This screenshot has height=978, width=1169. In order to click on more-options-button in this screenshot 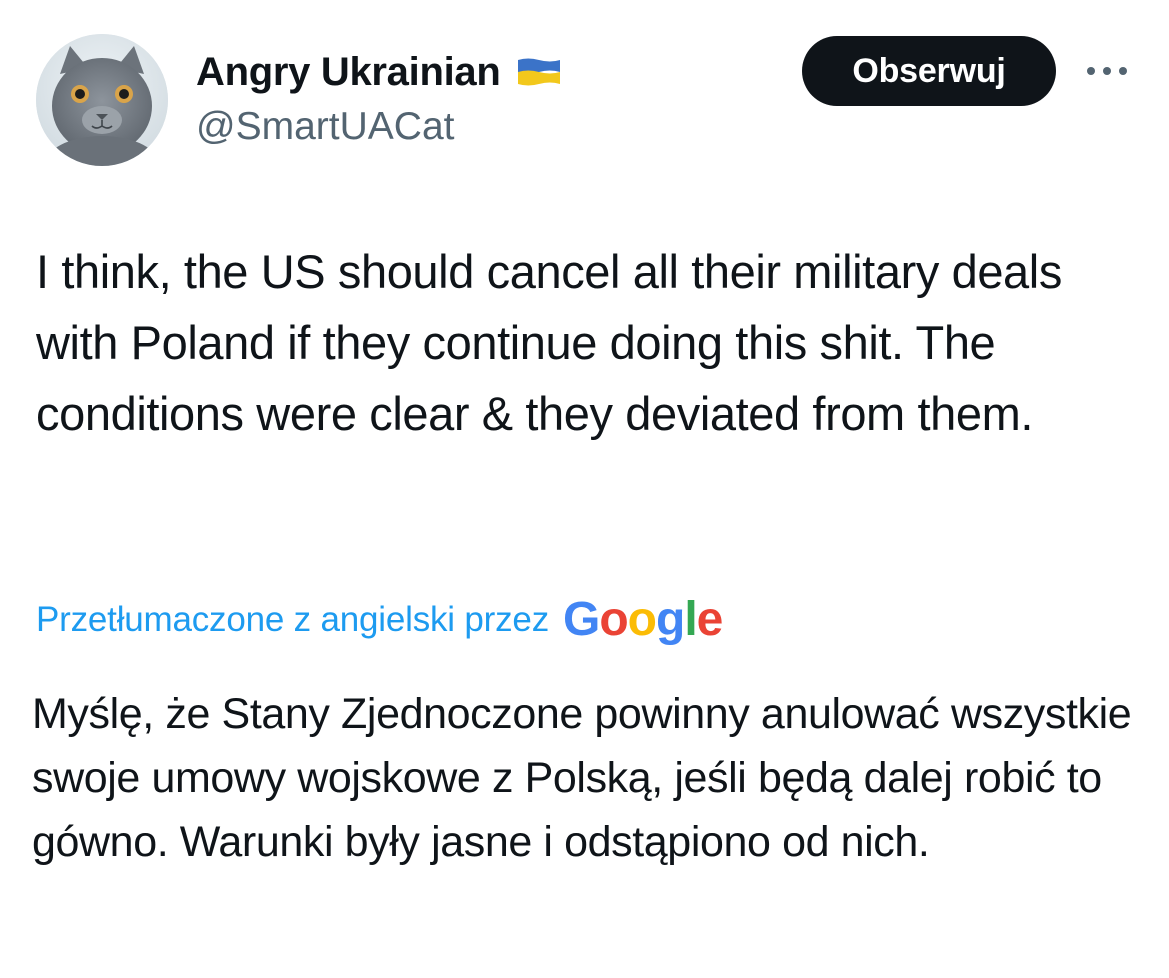, I will do `click(1107, 71)`.